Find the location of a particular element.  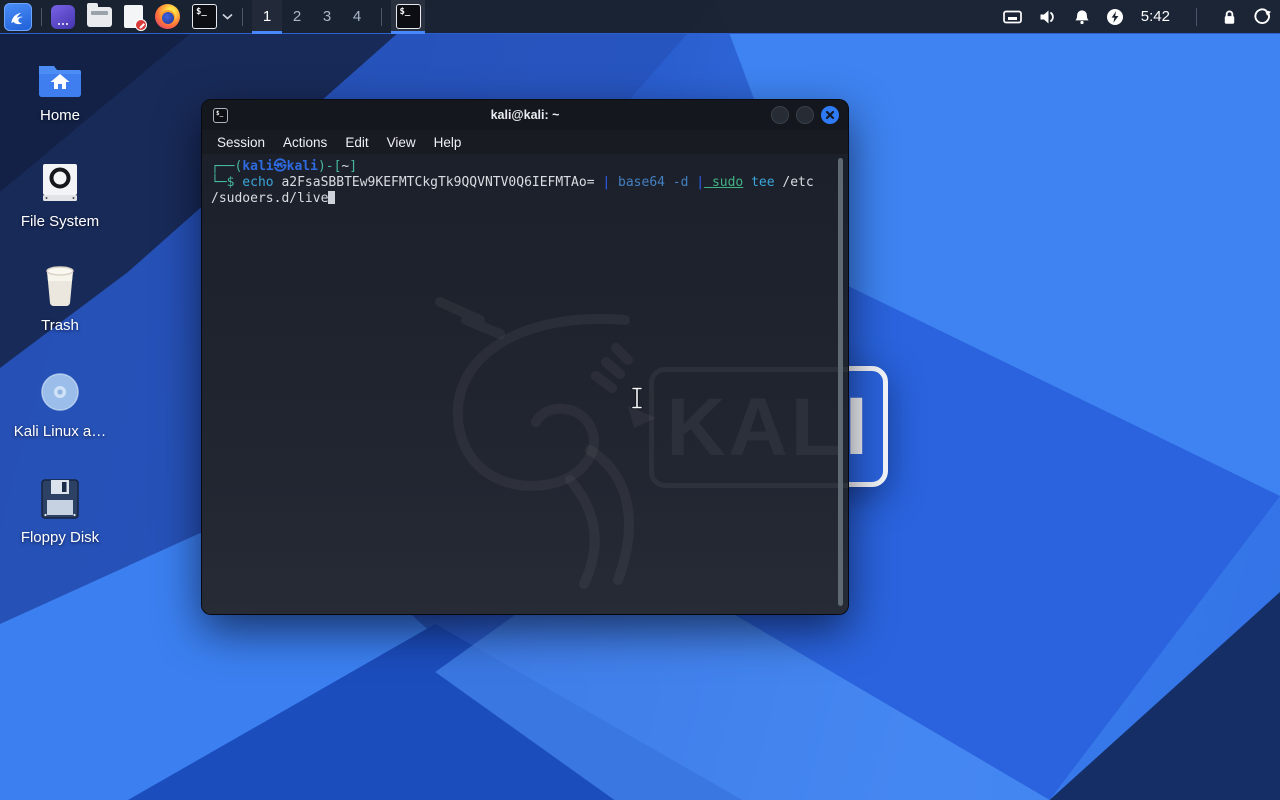

taskbar-terminal-window-button: $_ is located at coordinates (408, 17).